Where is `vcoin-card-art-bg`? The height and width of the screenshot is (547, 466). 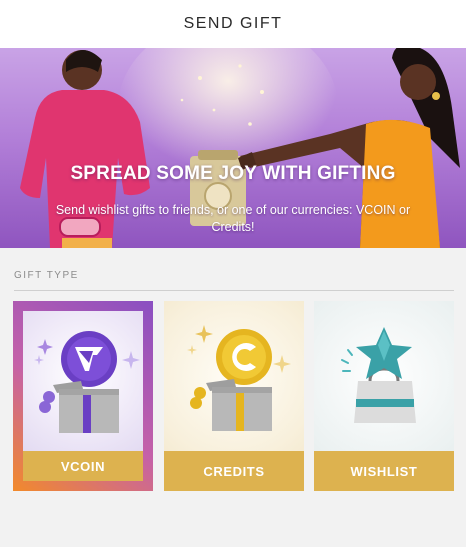 vcoin-card-art-bg is located at coordinates (83, 381).